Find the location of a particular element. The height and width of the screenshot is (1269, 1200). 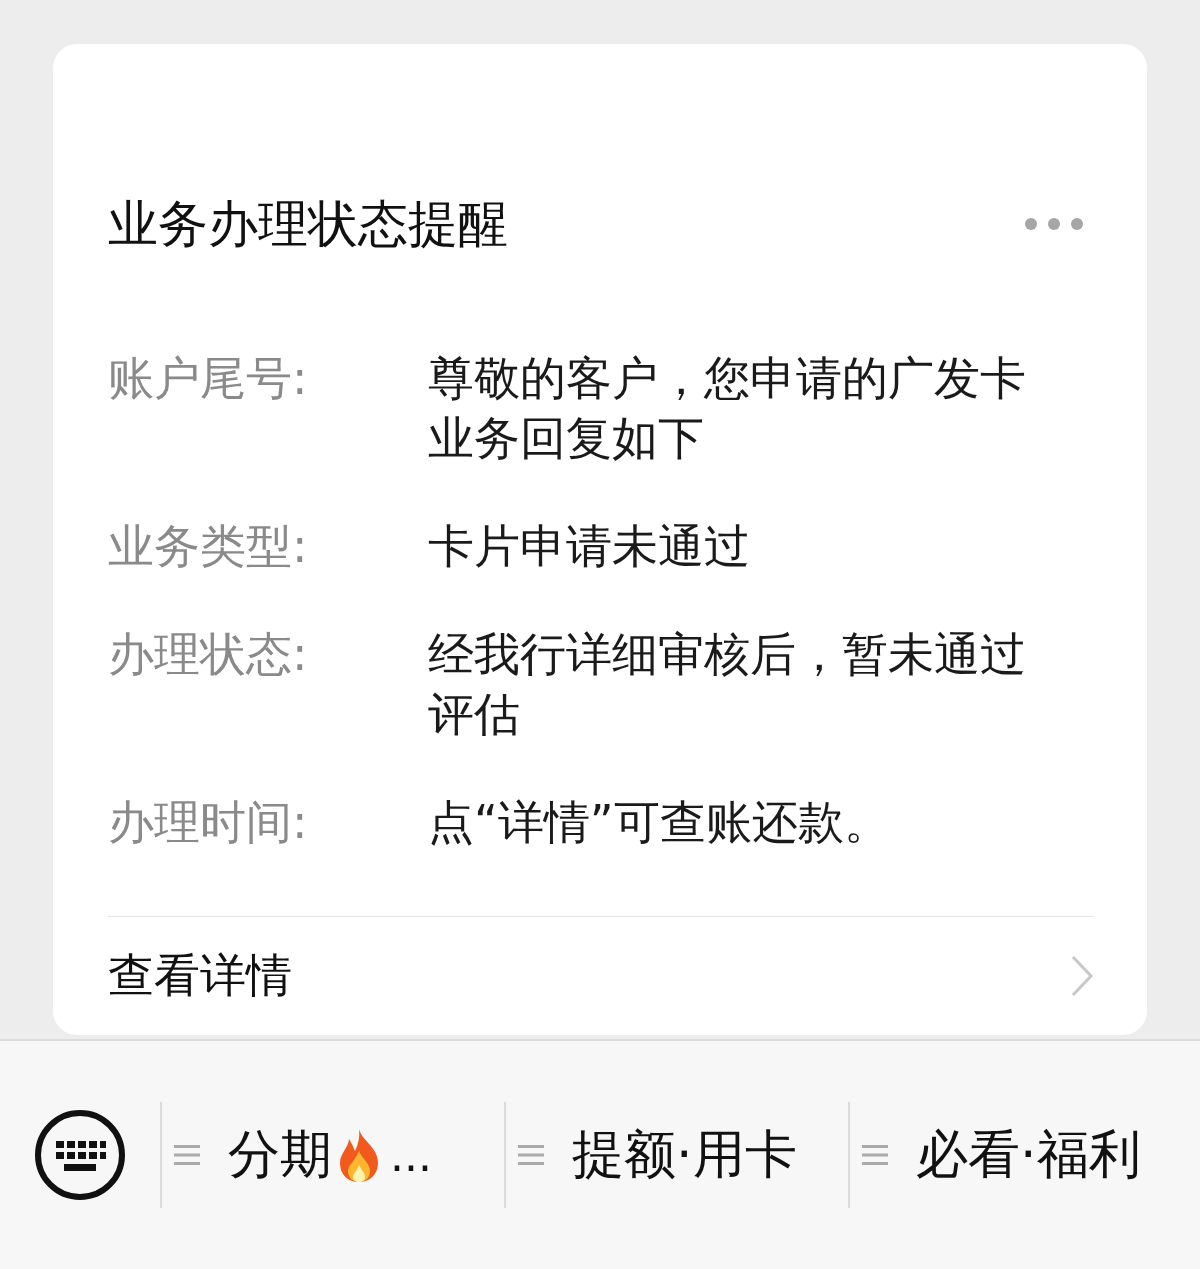

field-label: 账户尾号: is located at coordinates (208, 378).